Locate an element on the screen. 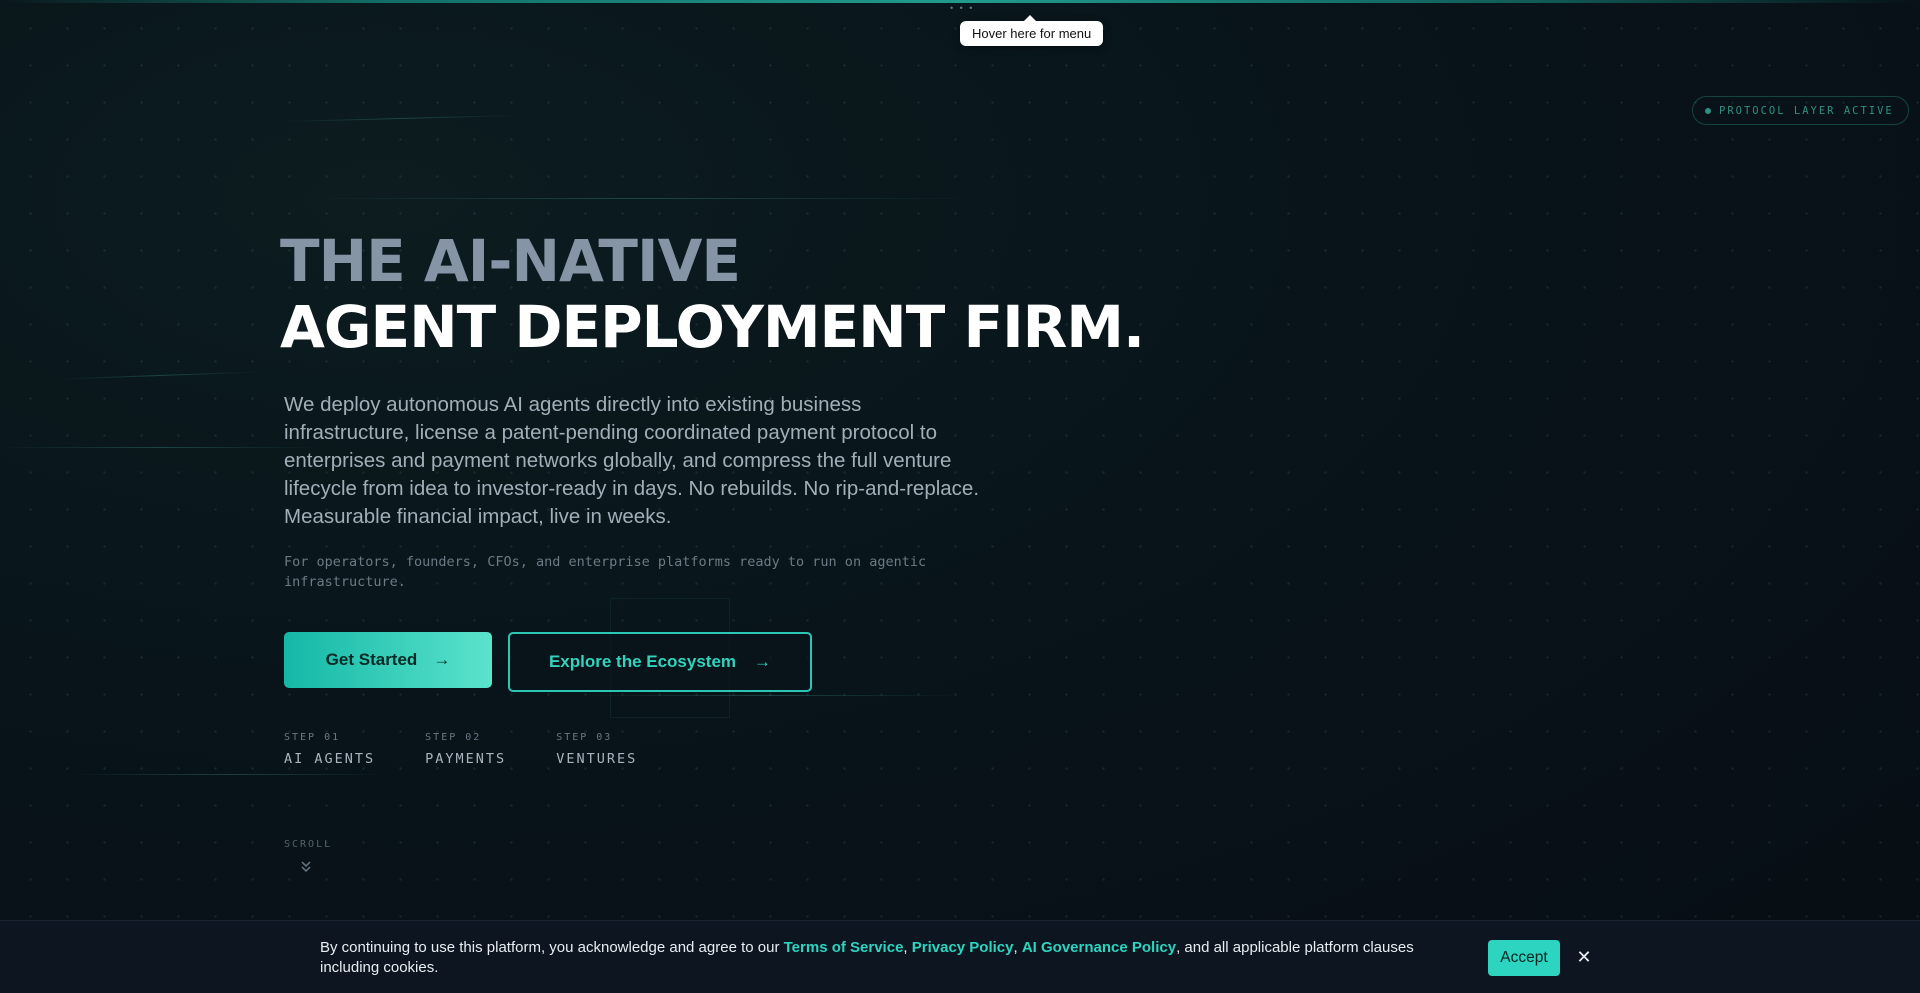 The width and height of the screenshot is (1920, 993). privacy-policy-link: Privacy Policy is located at coordinates (963, 947).